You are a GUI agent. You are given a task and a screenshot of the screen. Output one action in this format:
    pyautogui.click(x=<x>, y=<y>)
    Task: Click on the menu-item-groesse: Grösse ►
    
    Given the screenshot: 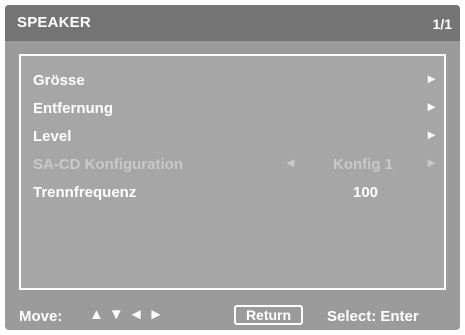 What is the action you would take?
    pyautogui.click(x=232, y=80)
    